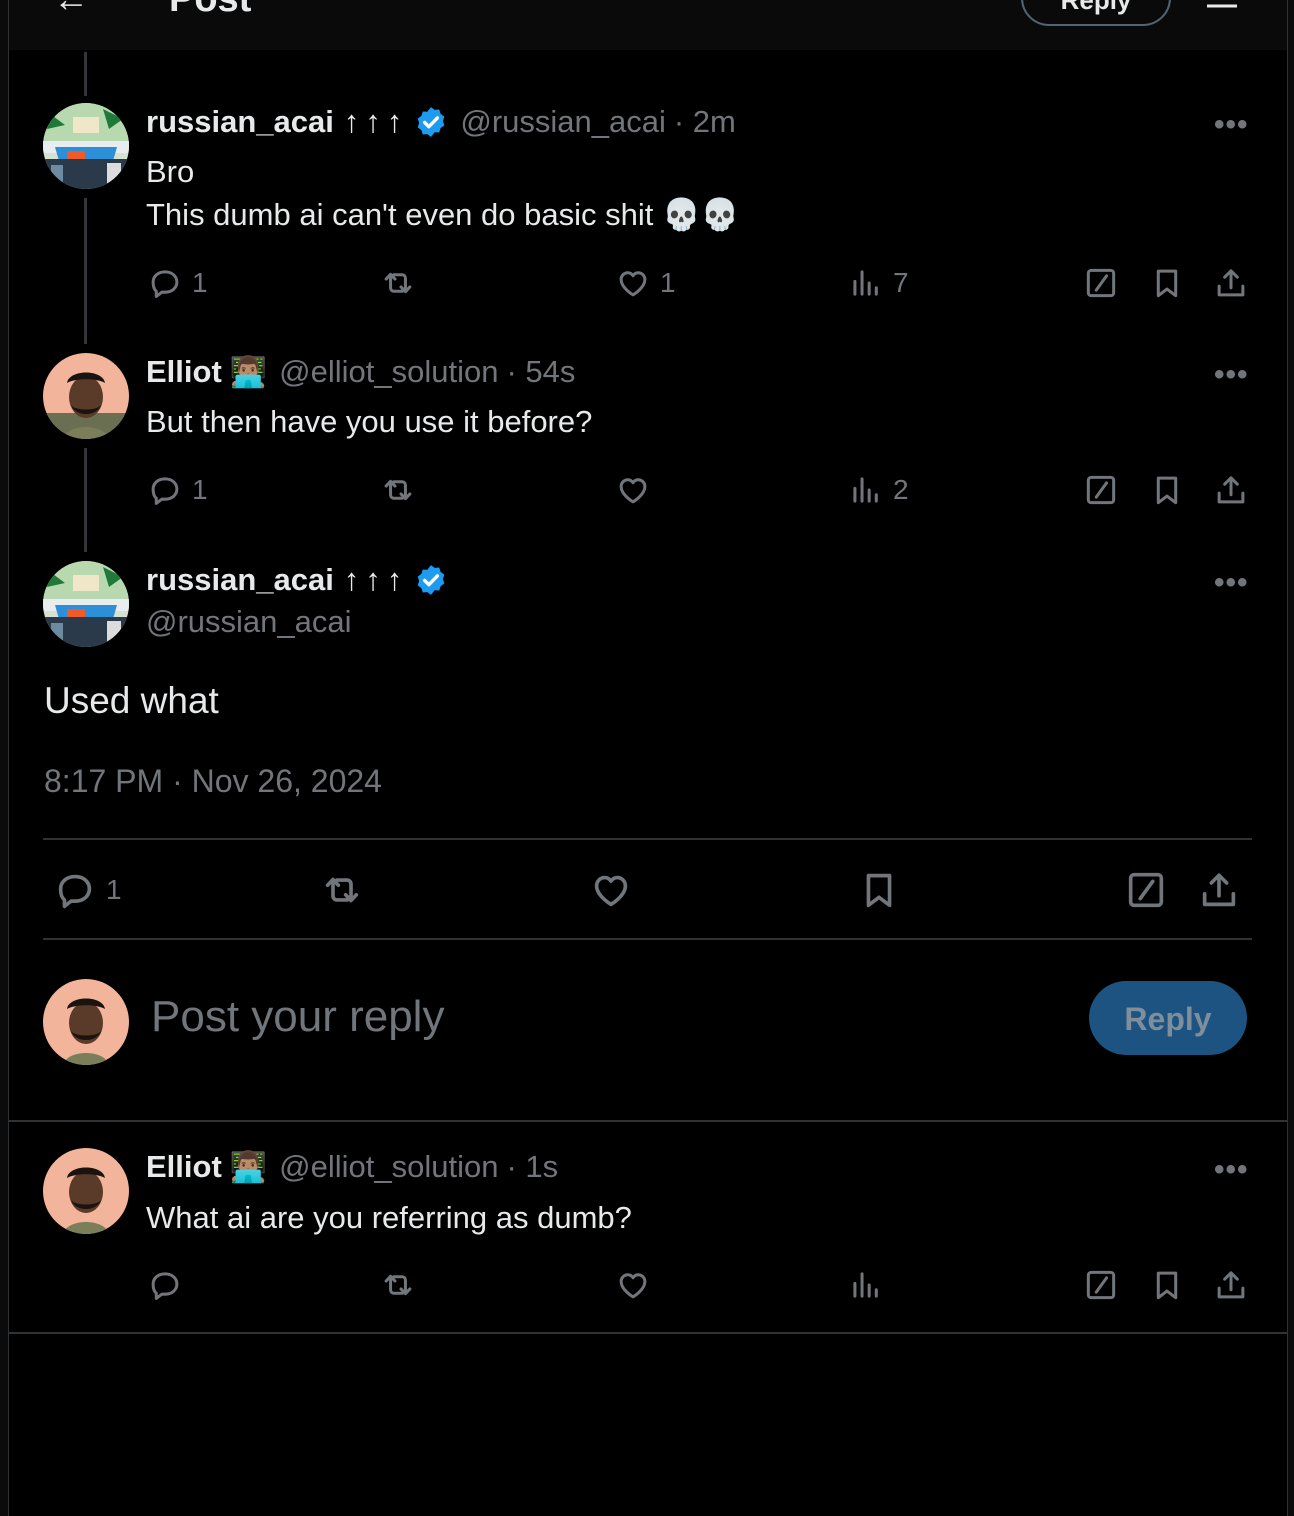  What do you see at coordinates (376, 579) in the screenshot?
I see `author-name-arrows: ↑↑↑` at bounding box center [376, 579].